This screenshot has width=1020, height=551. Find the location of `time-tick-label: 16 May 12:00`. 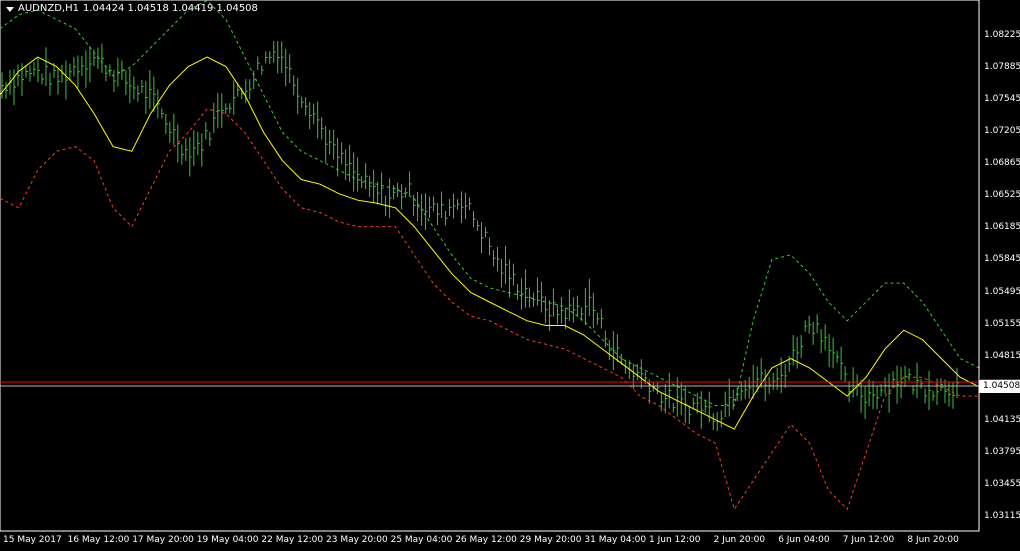

time-tick-label: 16 May 12:00 is located at coordinates (98, 540).